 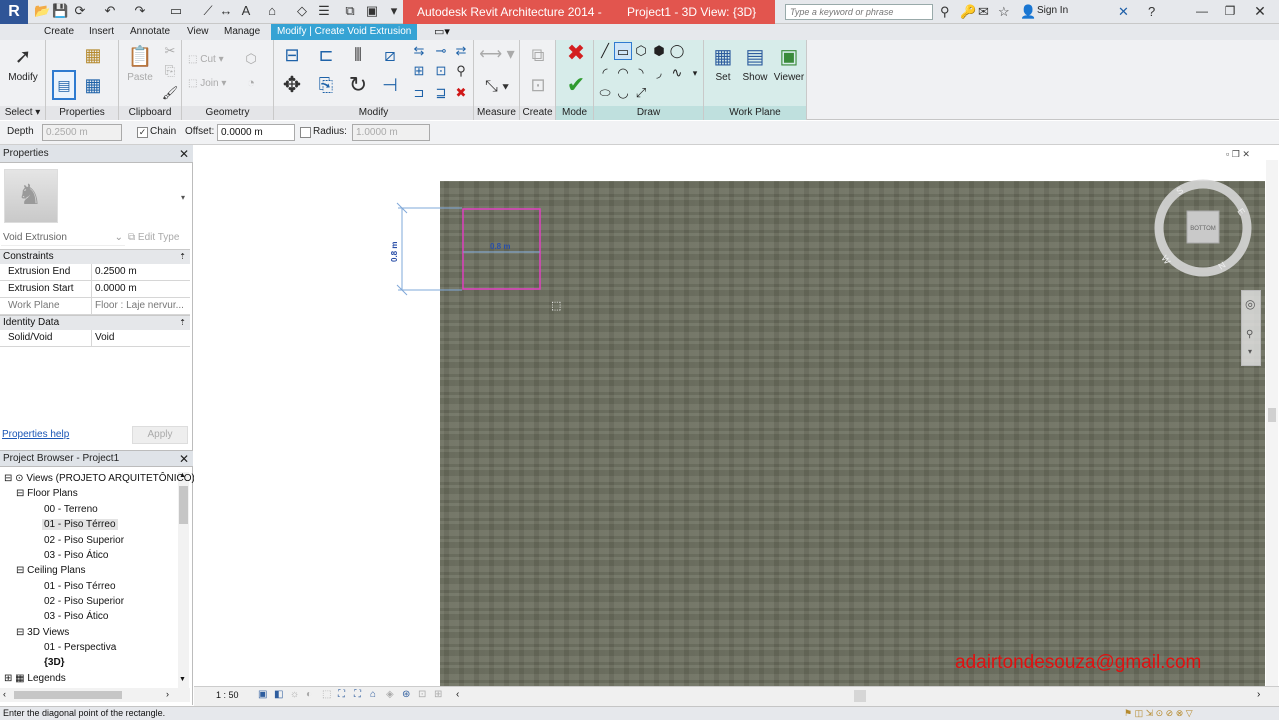 What do you see at coordinates (605, 73) in the screenshot?
I see `arc-start-end-icon: ◜` at bounding box center [605, 73].